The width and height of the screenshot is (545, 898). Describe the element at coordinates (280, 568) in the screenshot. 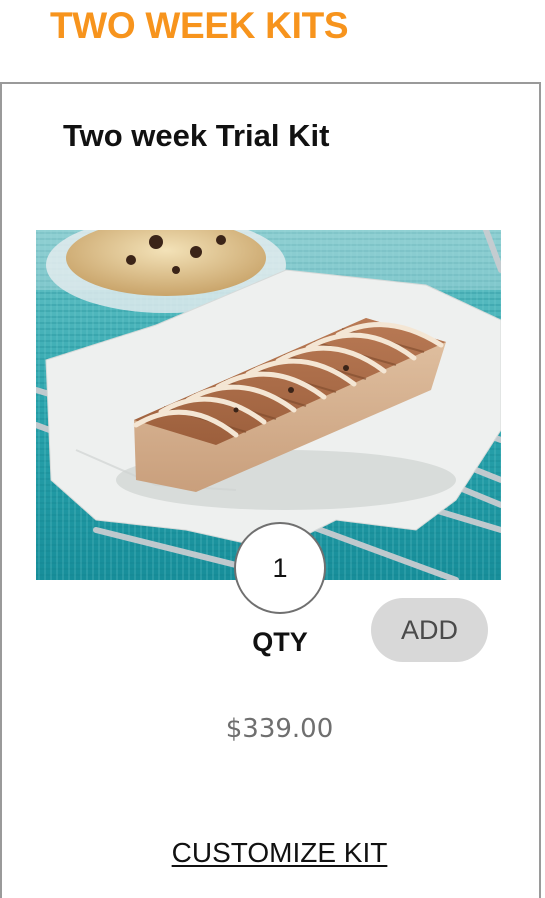

I see `quantity-input: 1` at that location.